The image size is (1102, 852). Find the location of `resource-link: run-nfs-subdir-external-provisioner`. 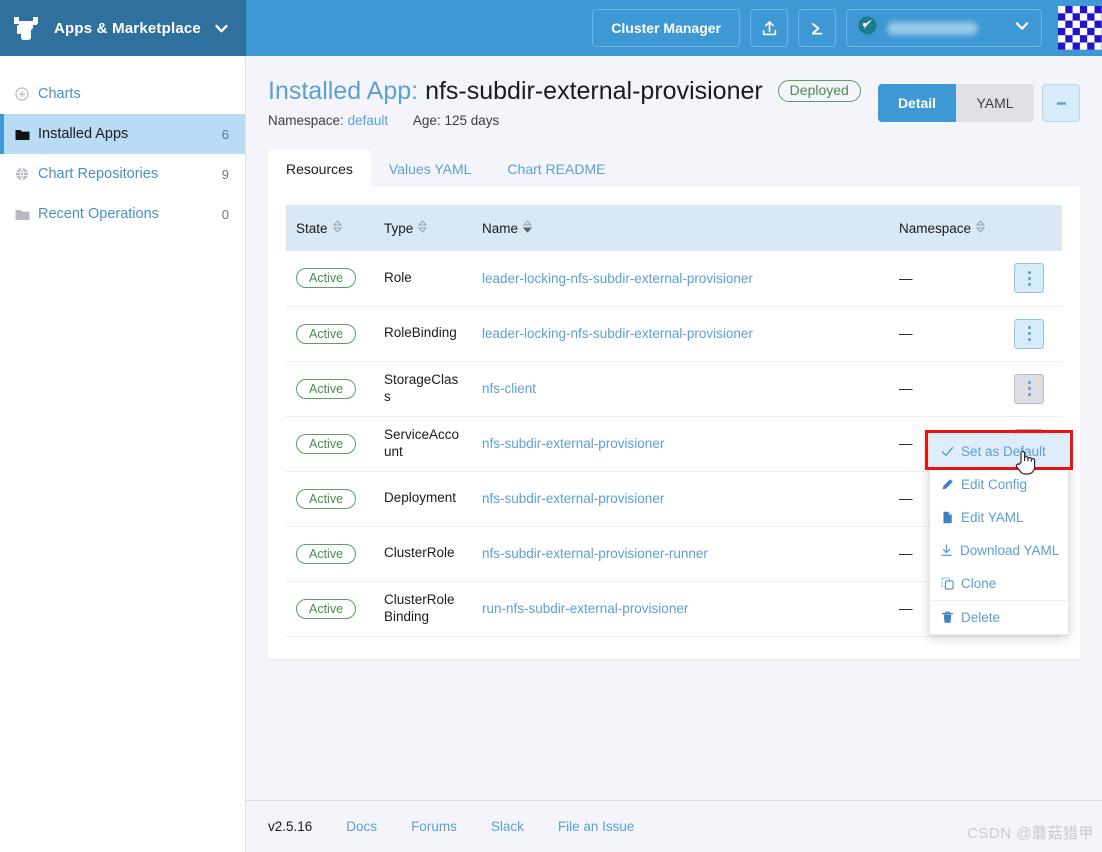

resource-link: run-nfs-subdir-external-provisioner is located at coordinates (585, 608).